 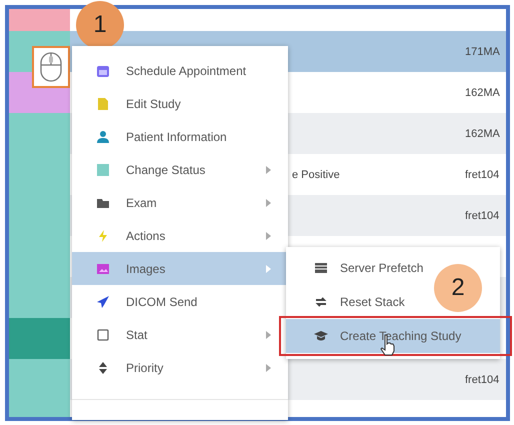 What do you see at coordinates (180, 268) in the screenshot?
I see `menu-item: Images` at bounding box center [180, 268].